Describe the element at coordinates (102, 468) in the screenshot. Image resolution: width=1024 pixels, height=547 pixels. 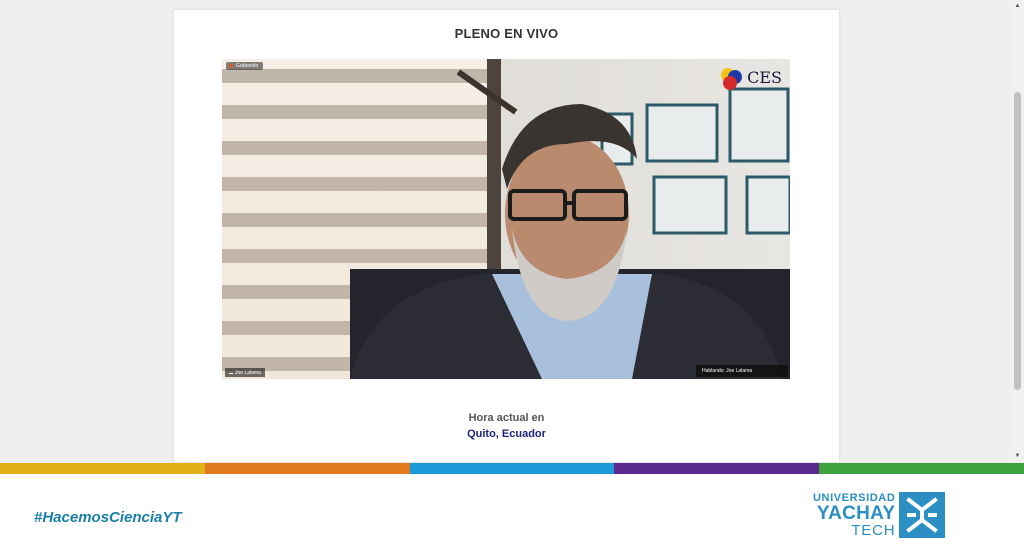
I see `stripe-yellow` at that location.